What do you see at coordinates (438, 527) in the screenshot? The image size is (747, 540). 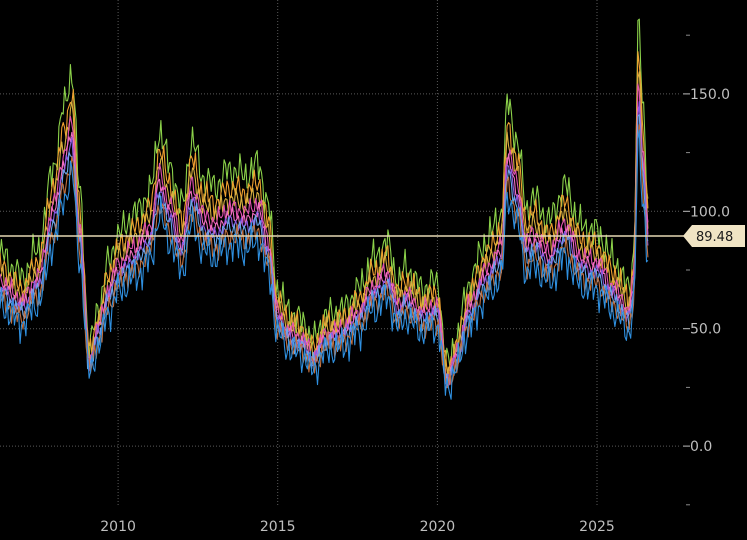 I see `x-tick-label: 2020` at bounding box center [438, 527].